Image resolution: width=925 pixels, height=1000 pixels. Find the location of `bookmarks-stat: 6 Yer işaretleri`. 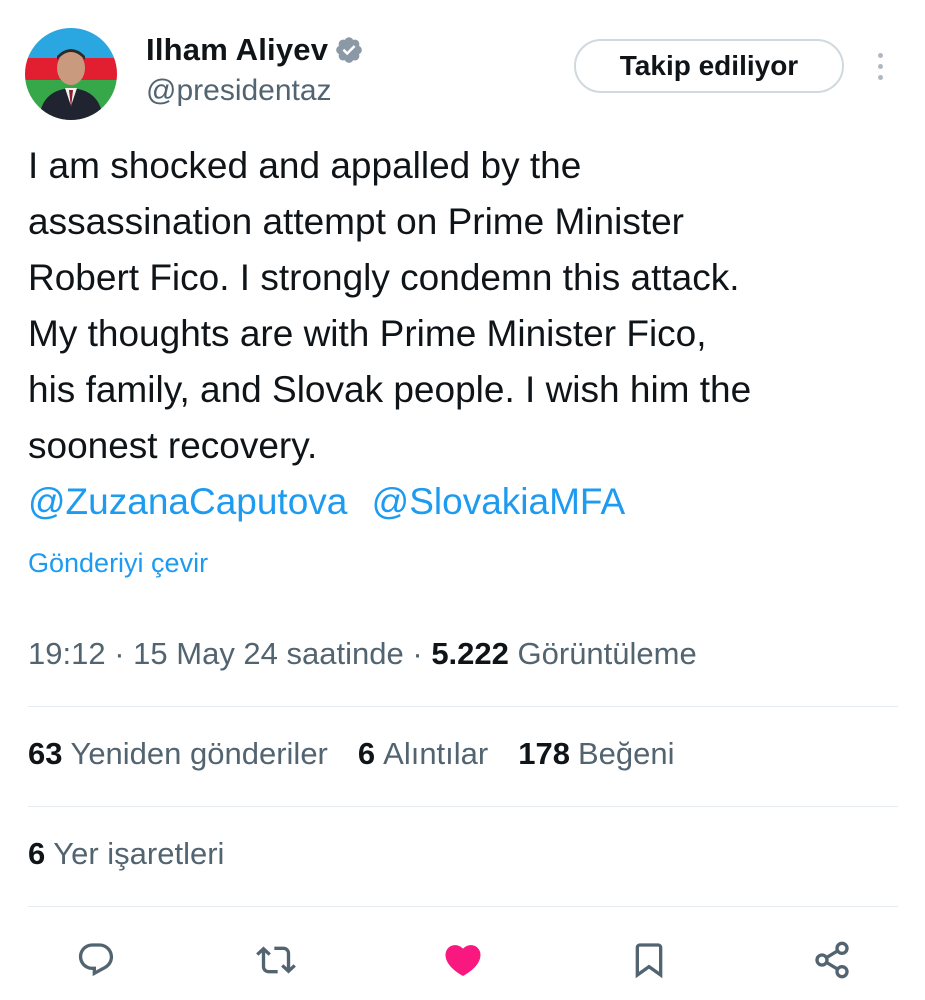

bookmarks-stat: 6 Yer işaretleri is located at coordinates (126, 854).